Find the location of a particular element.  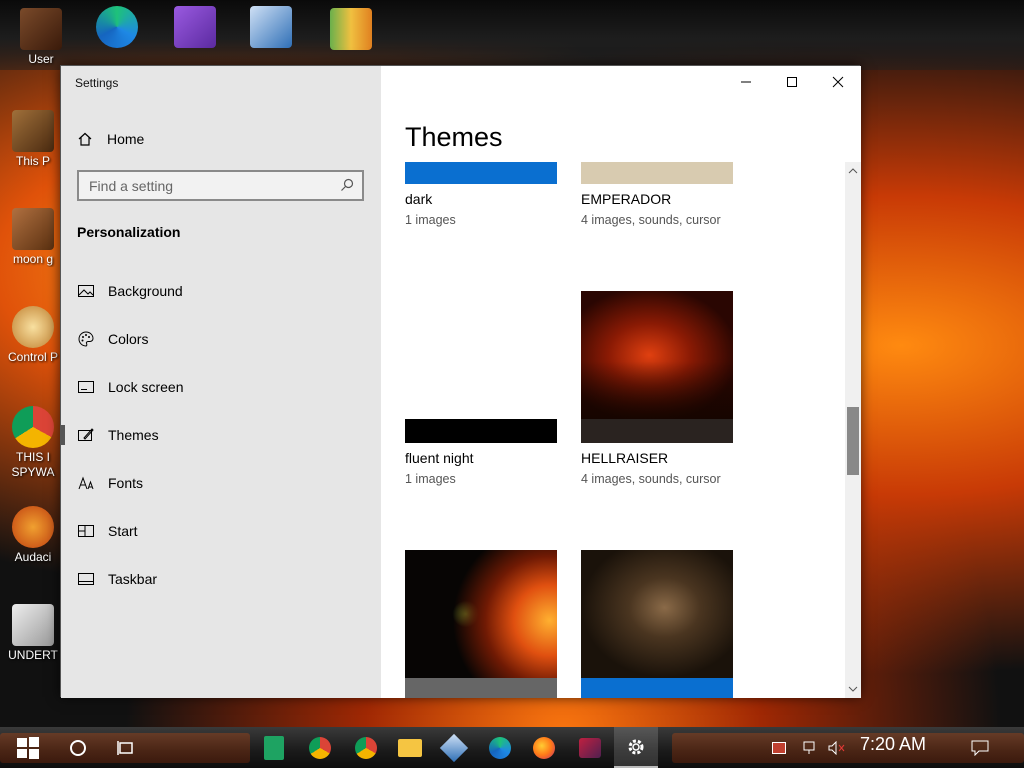

unity-icon is located at coordinates (33, 625).